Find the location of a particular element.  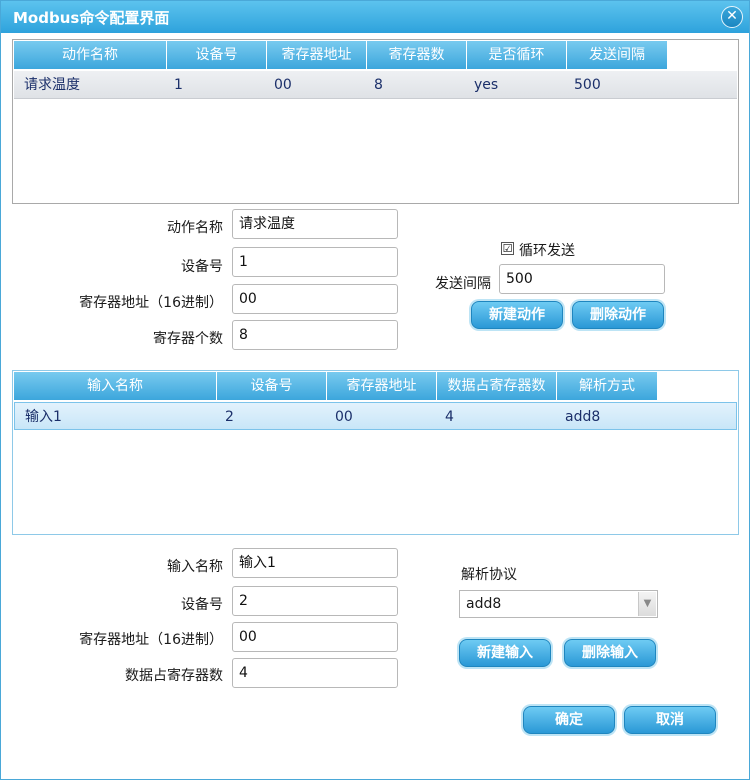

input-address-field: 00 is located at coordinates (315, 637).